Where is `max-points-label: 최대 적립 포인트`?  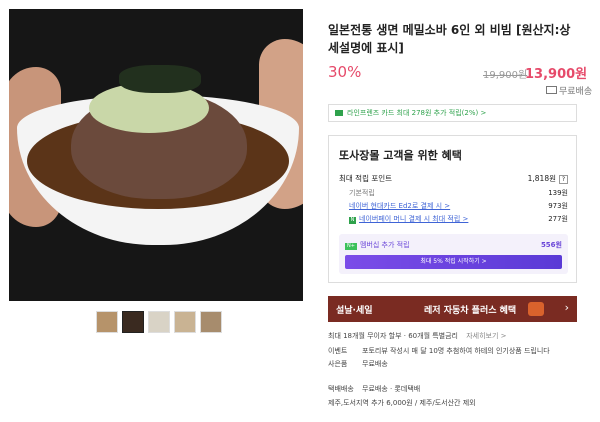 max-points-label: 최대 적립 포인트 is located at coordinates (366, 178).